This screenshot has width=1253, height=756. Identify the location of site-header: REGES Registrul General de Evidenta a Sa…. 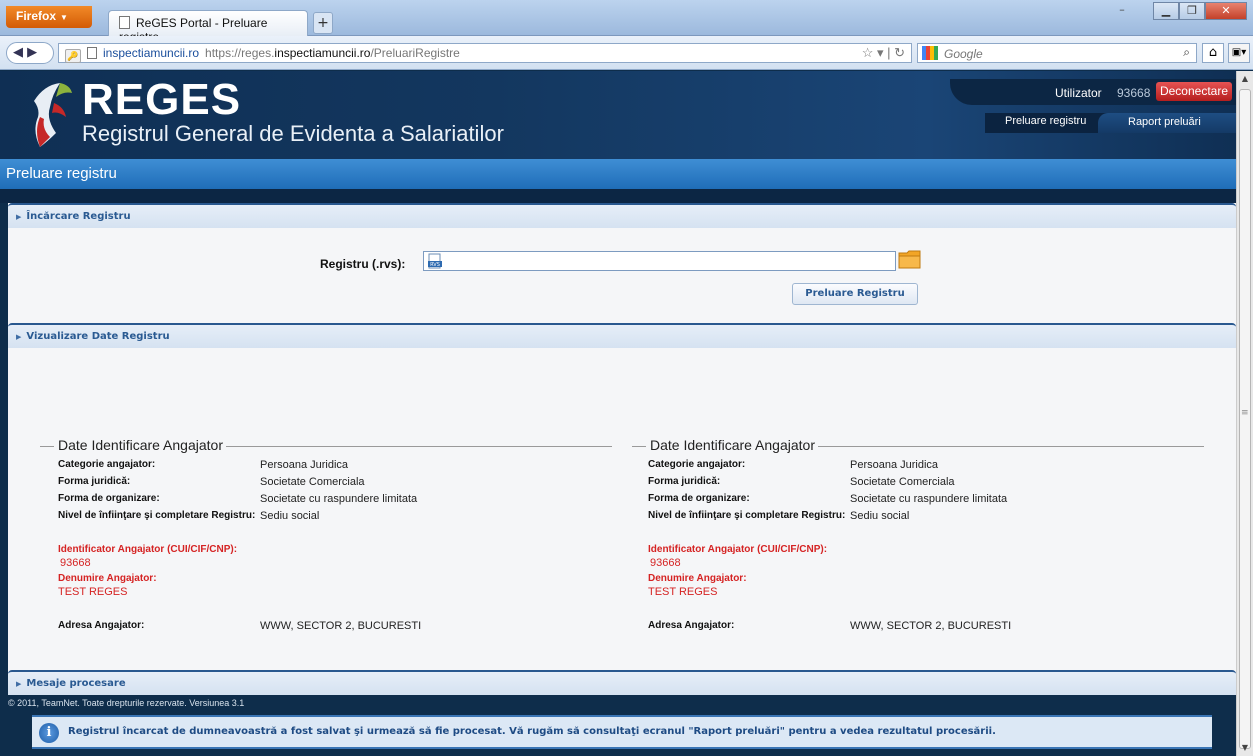
(618, 115).